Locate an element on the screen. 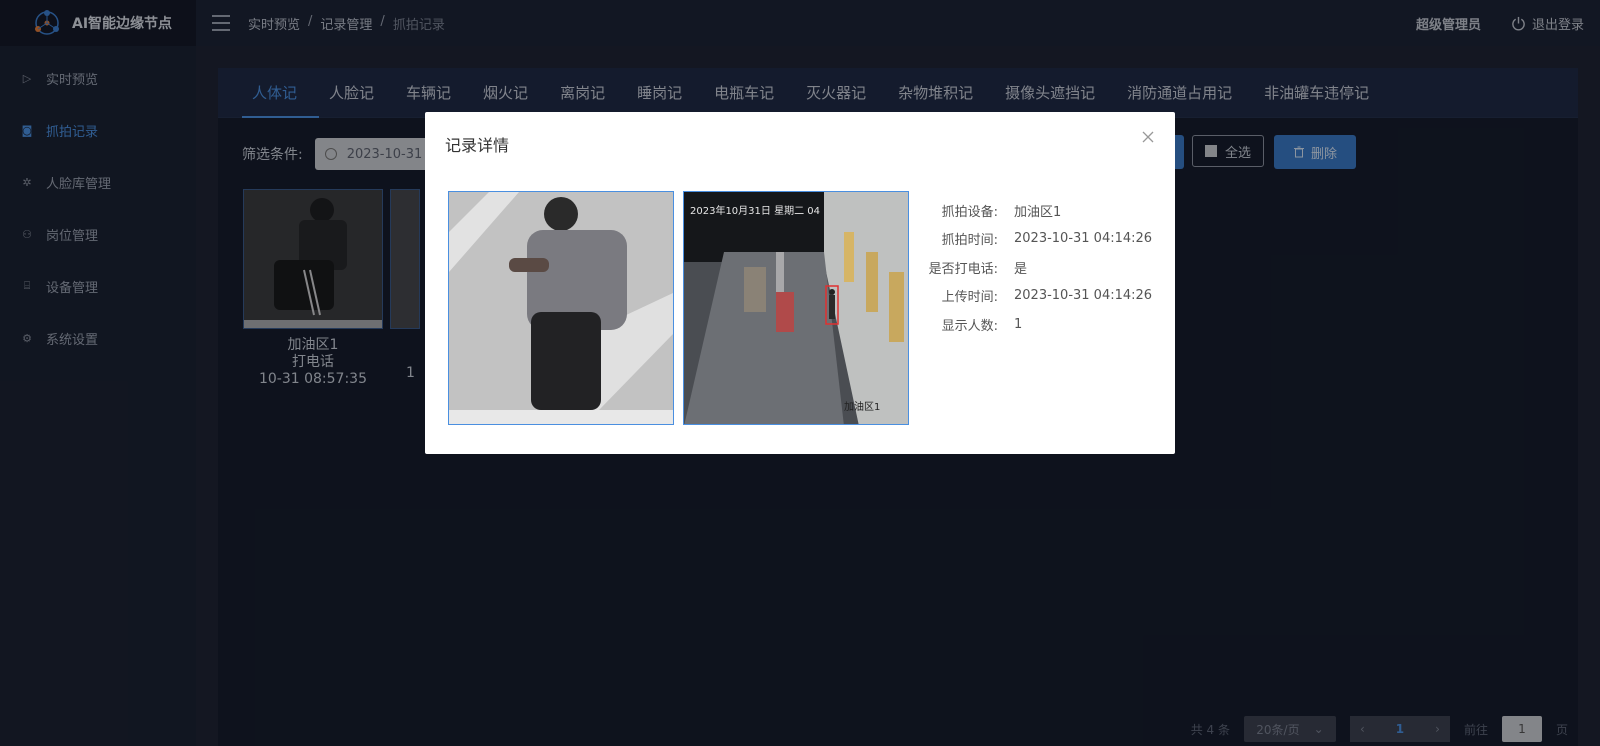 This screenshot has width=1600, height=746. dialog-title: 记录详情 is located at coordinates (477, 145).